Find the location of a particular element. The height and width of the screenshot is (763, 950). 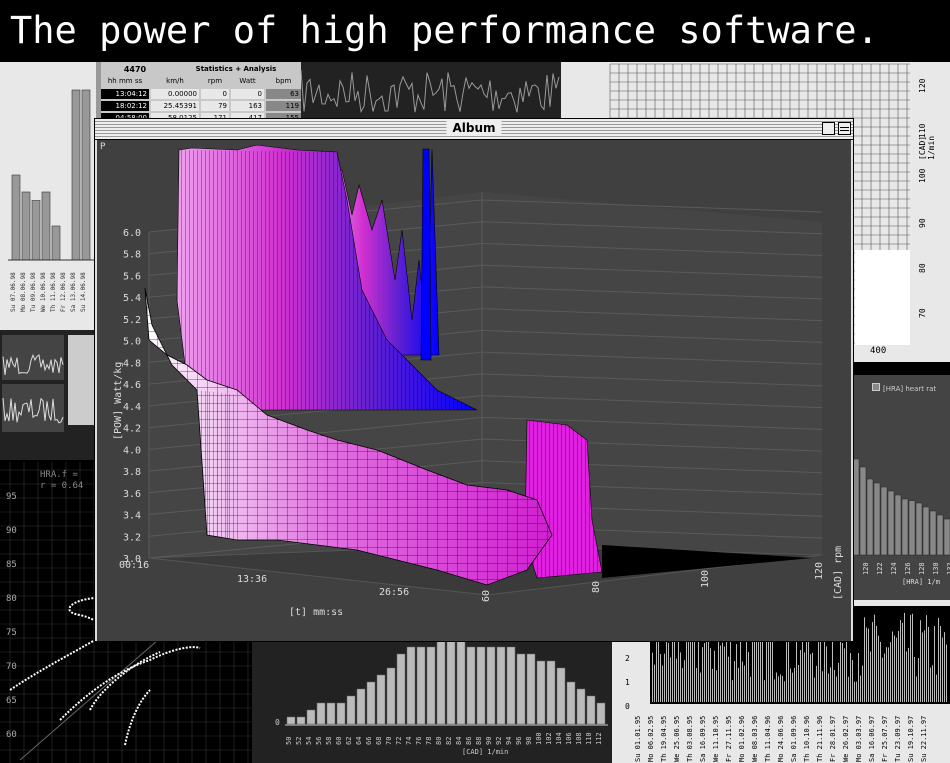

scatter-tick-label: 70 is located at coordinates (11, 667).